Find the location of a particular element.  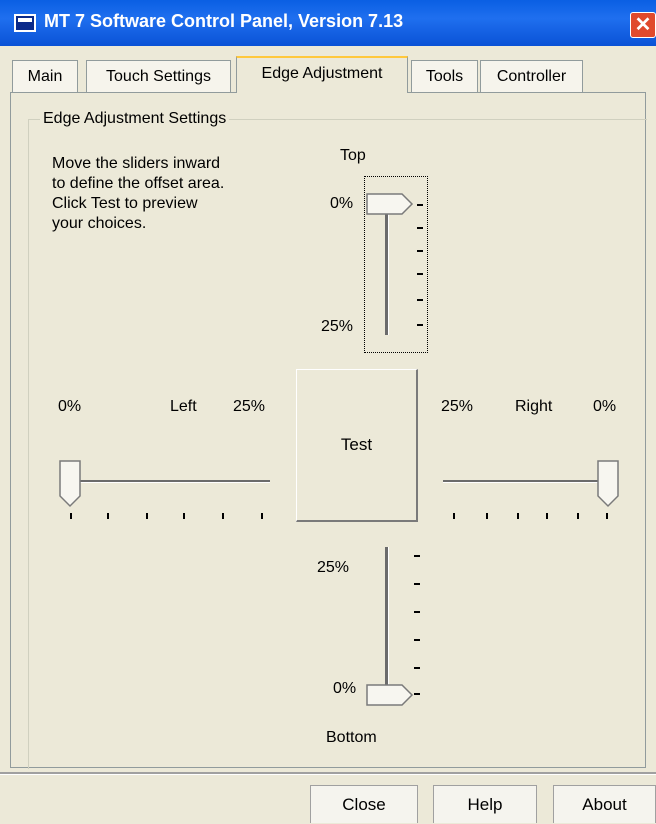

bottom-slider-max-label: 25% is located at coordinates (333, 567).